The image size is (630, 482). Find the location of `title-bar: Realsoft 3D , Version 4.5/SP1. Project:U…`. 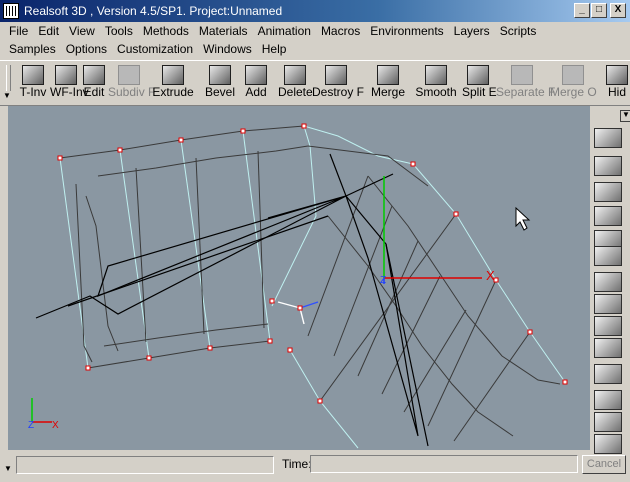

title-bar: Realsoft 3D , Version 4.5/SP1. Project:U… is located at coordinates (315, 11).